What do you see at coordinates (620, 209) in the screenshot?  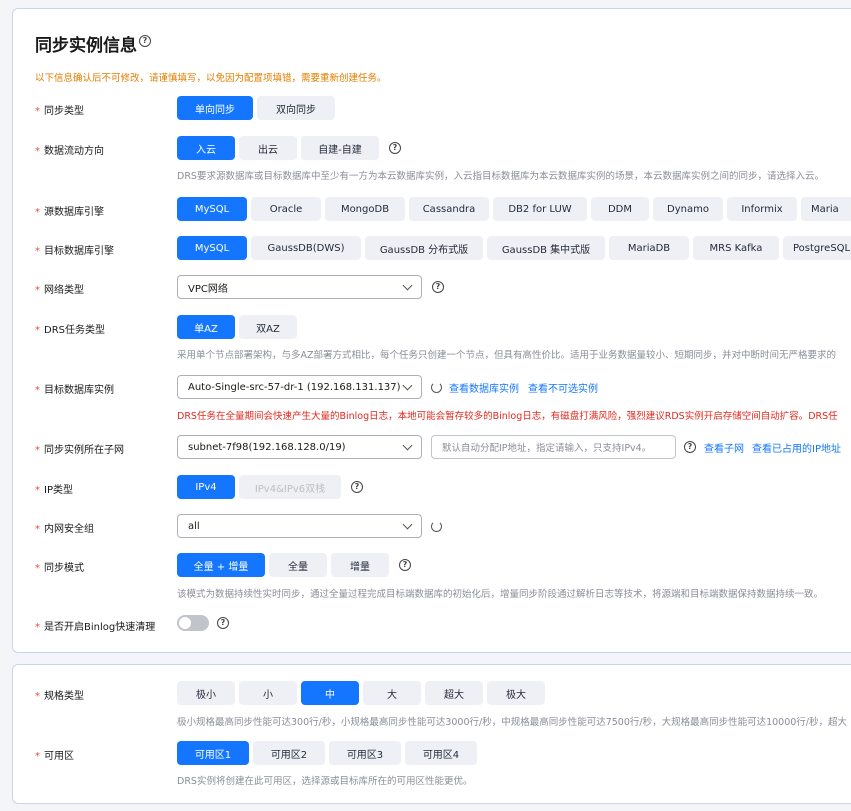 I see `source-engine-option: DDM` at bounding box center [620, 209].